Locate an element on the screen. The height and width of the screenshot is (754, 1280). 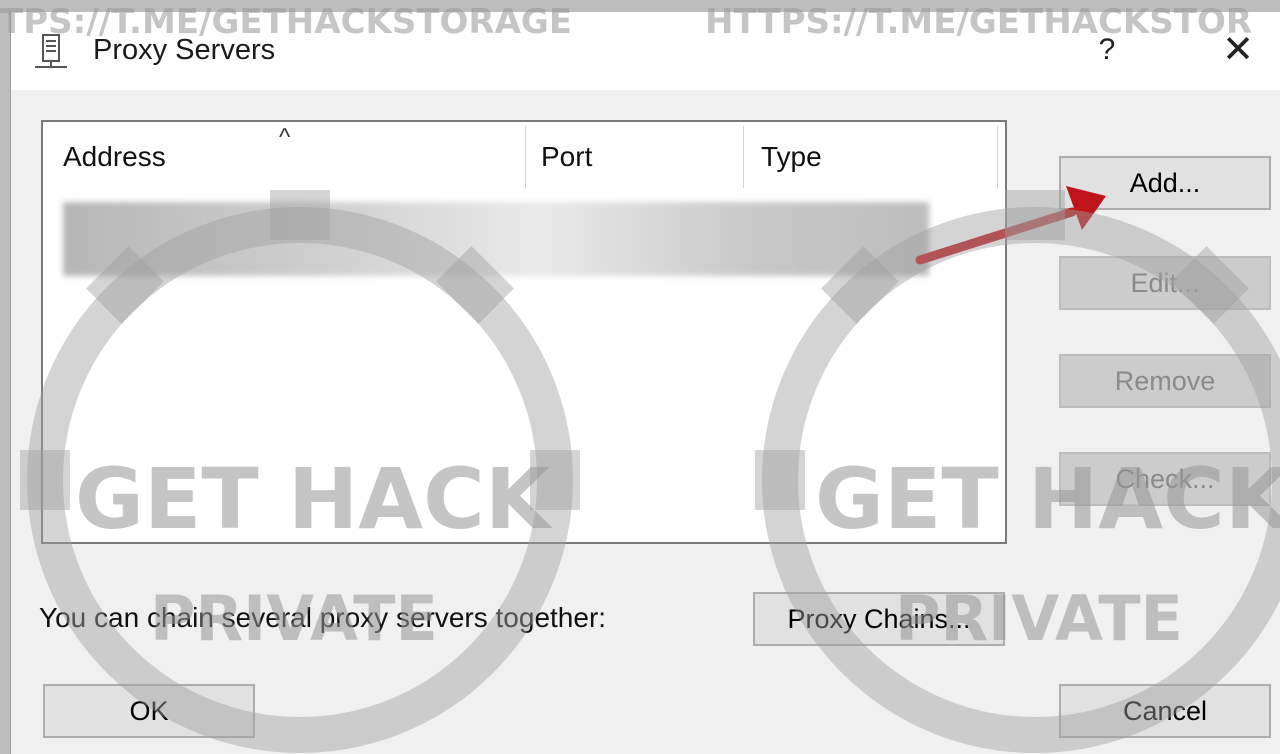
column-header-port: Port is located at coordinates (641, 155).